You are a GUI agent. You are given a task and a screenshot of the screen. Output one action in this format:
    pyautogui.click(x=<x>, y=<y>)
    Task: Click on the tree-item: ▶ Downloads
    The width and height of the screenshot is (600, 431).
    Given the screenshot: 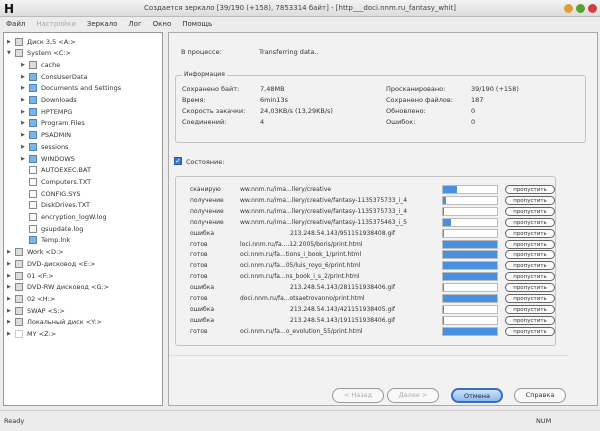 What is the action you would take?
    pyautogui.click(x=49, y=100)
    